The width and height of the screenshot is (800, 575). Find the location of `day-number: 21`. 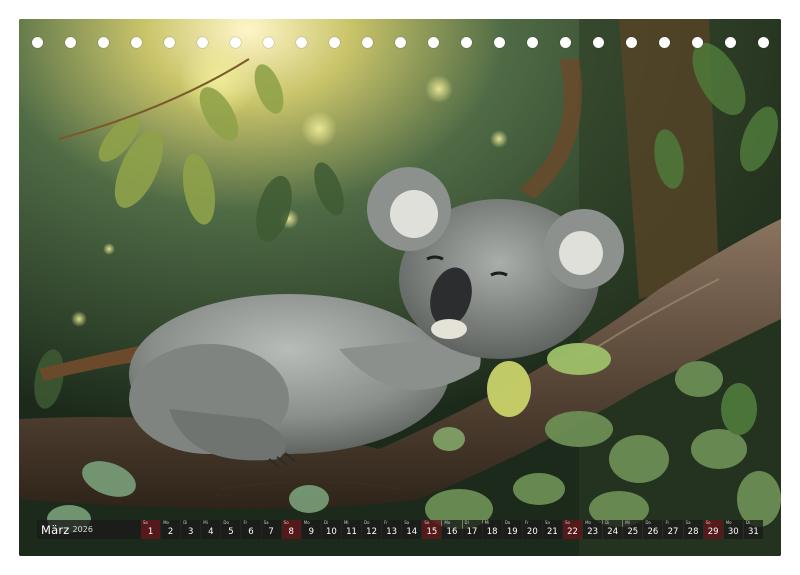

day-number: 21 is located at coordinates (552, 532).